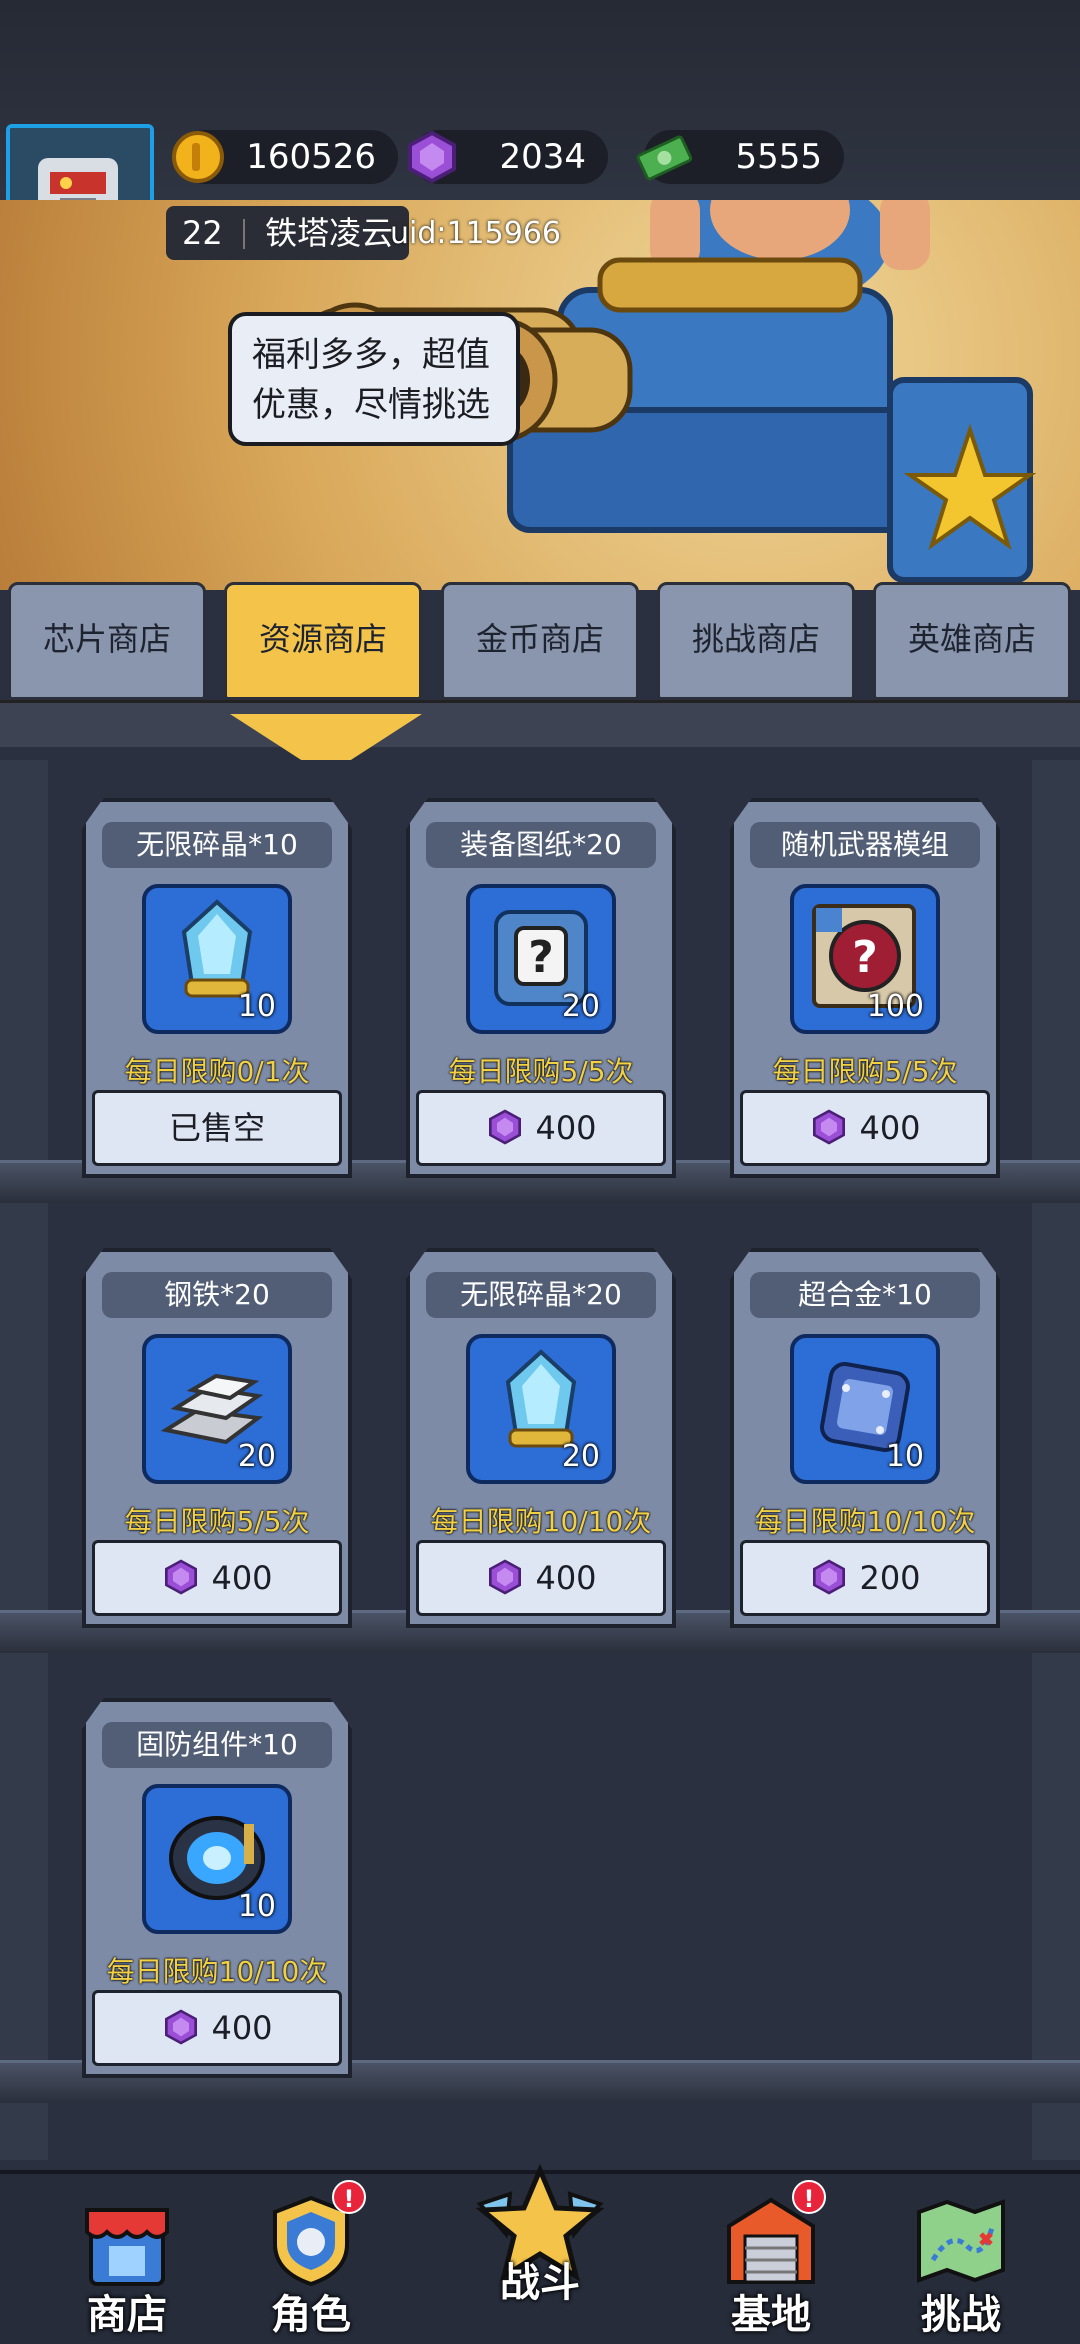 This screenshot has width=1080, height=2344. I want to click on shop-item-card: 固防组件*10 10 每日限购10/10次 400, so click(217, 1893).